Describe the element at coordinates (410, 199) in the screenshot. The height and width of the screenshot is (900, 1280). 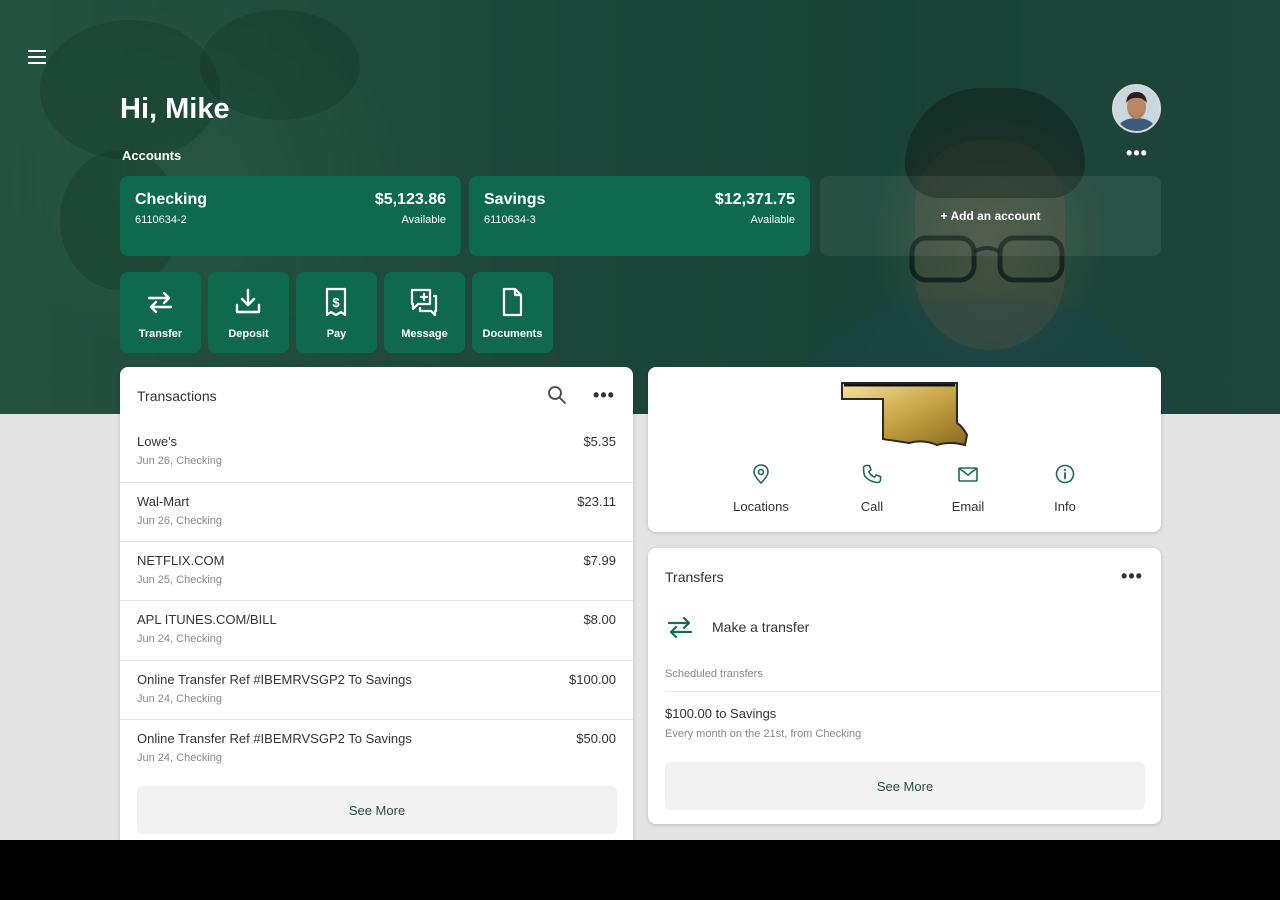
I see `account-balance: $5,123.86` at that location.